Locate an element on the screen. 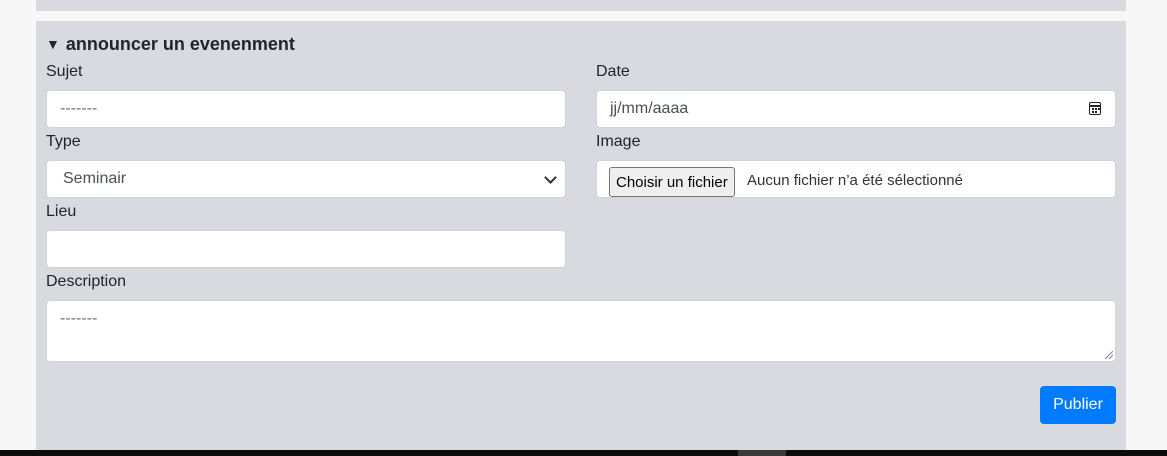 This screenshot has width=1167, height=456. publish-button: Publier is located at coordinates (1078, 405).